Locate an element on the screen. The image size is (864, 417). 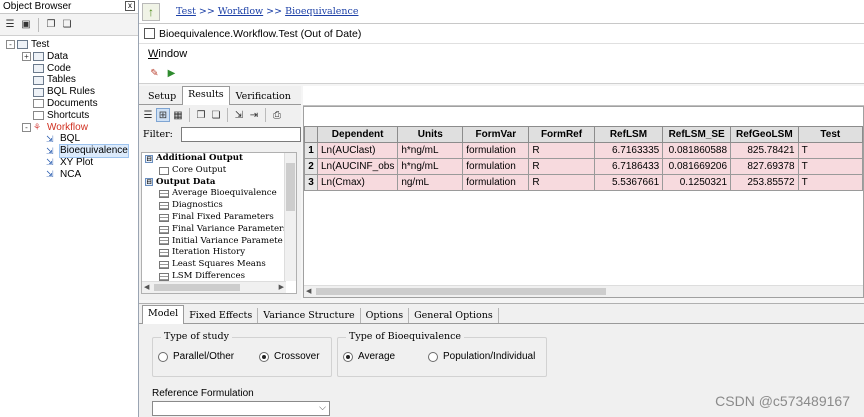
tab-options: Options is located at coordinates (385, 315).